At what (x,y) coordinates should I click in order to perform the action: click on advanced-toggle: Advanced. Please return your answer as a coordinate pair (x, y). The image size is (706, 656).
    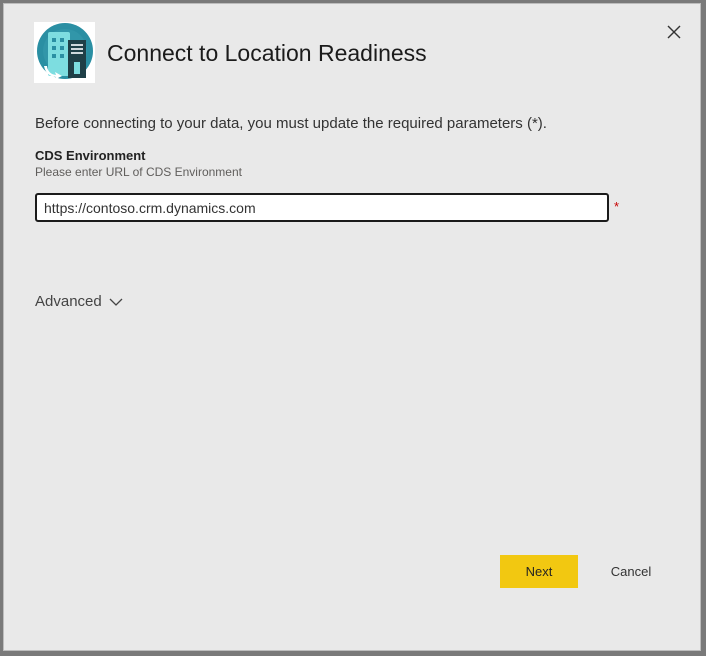
    Looking at the image, I should click on (79, 302).